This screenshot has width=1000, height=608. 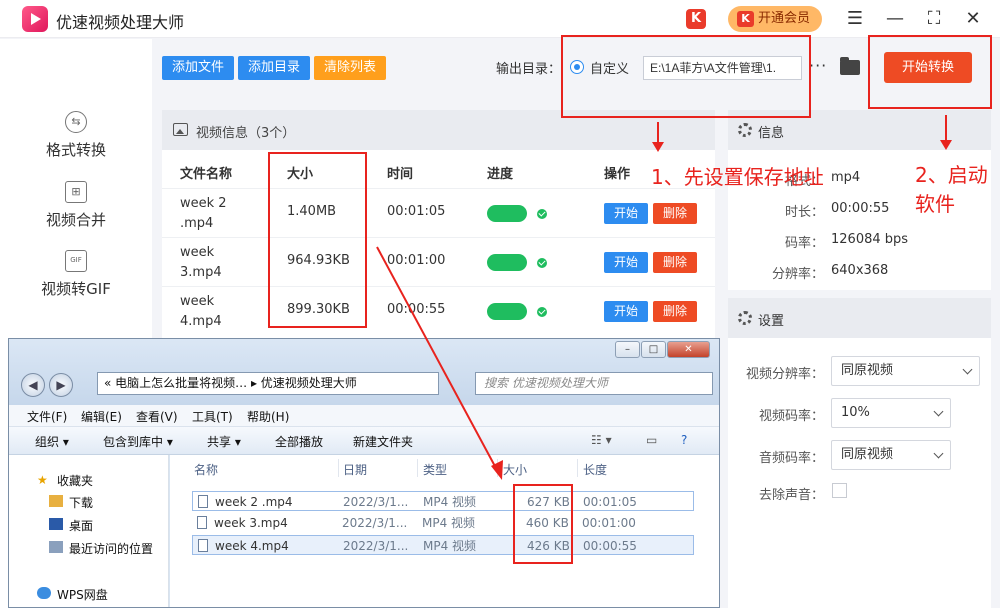 What do you see at coordinates (75, 220) in the screenshot?
I see `sidebar-item-label: 视频合并` at bounding box center [75, 220].